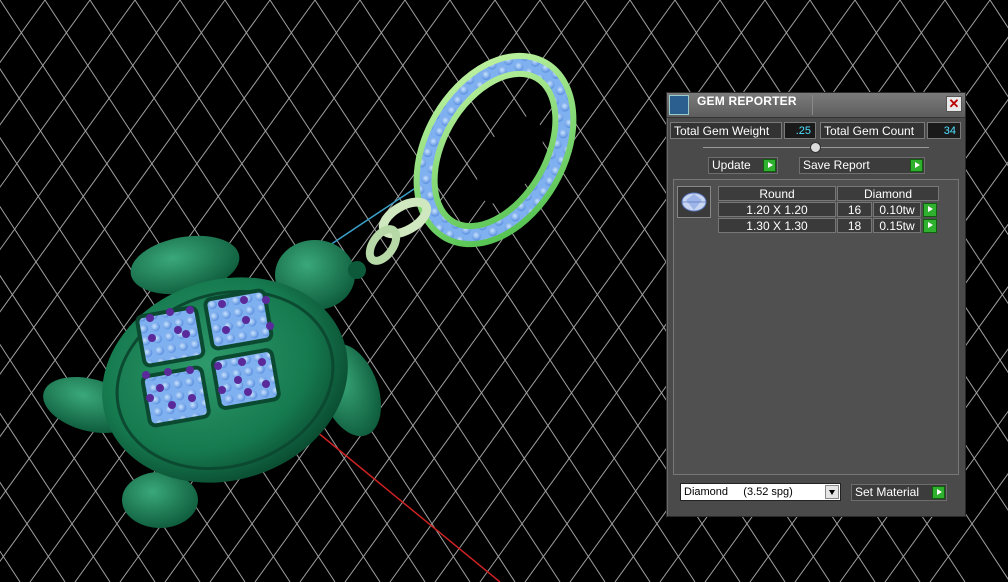 This screenshot has height=582, width=1008. Describe the element at coordinates (854, 225) in the screenshot. I see `row-count: 18` at that location.